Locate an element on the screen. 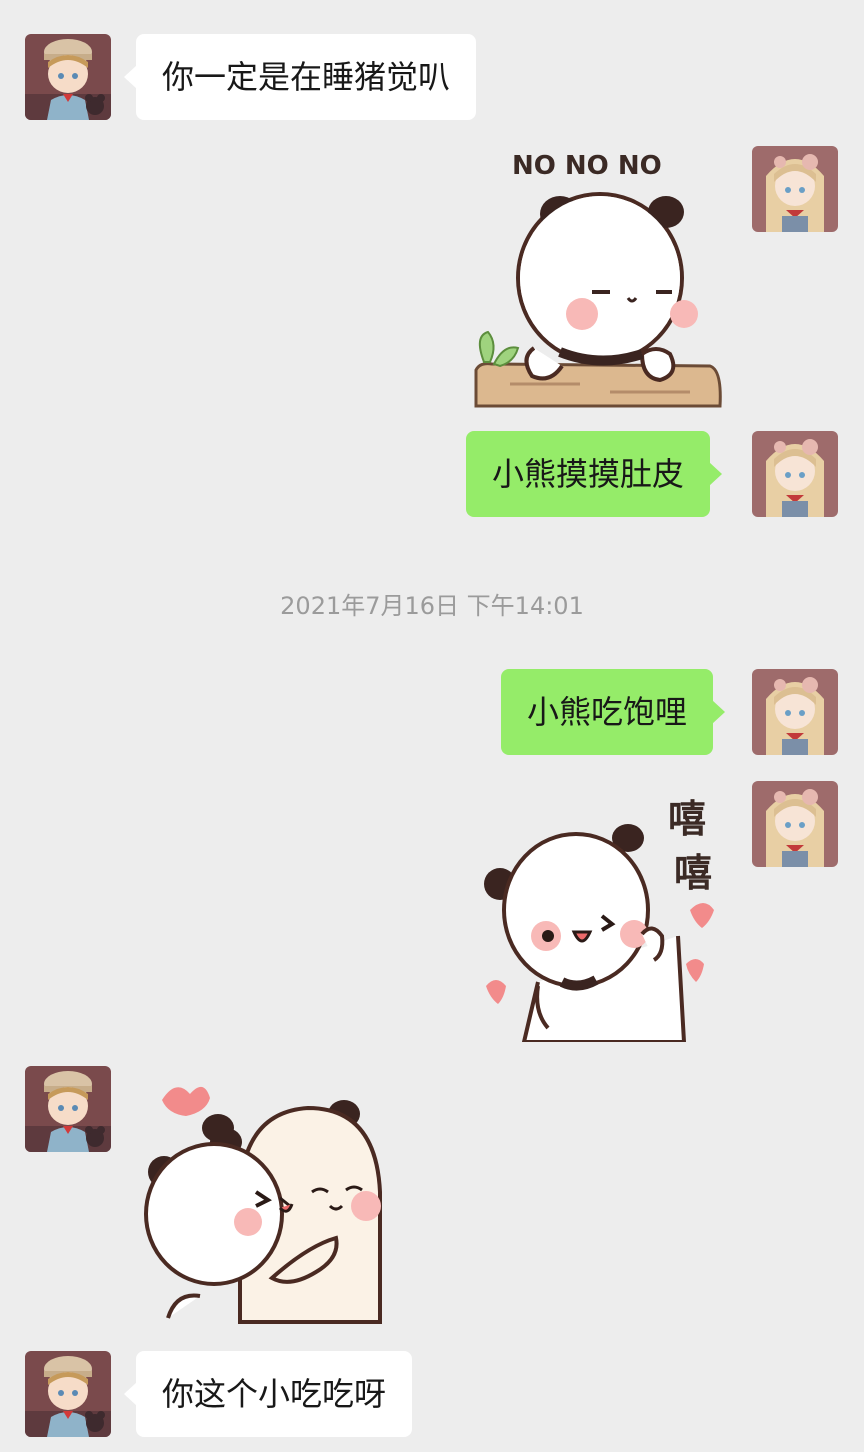  message-text: 小熊摸摸肚皮 is located at coordinates (588, 474).